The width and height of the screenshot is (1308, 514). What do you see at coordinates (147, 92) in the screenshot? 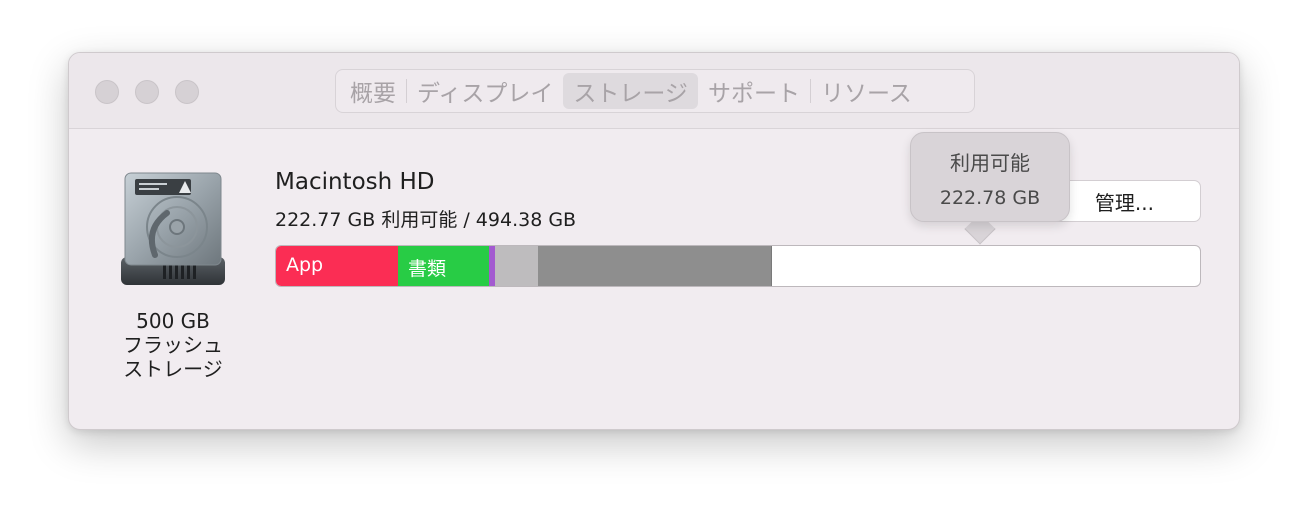
I see `minimize-window-button` at bounding box center [147, 92].